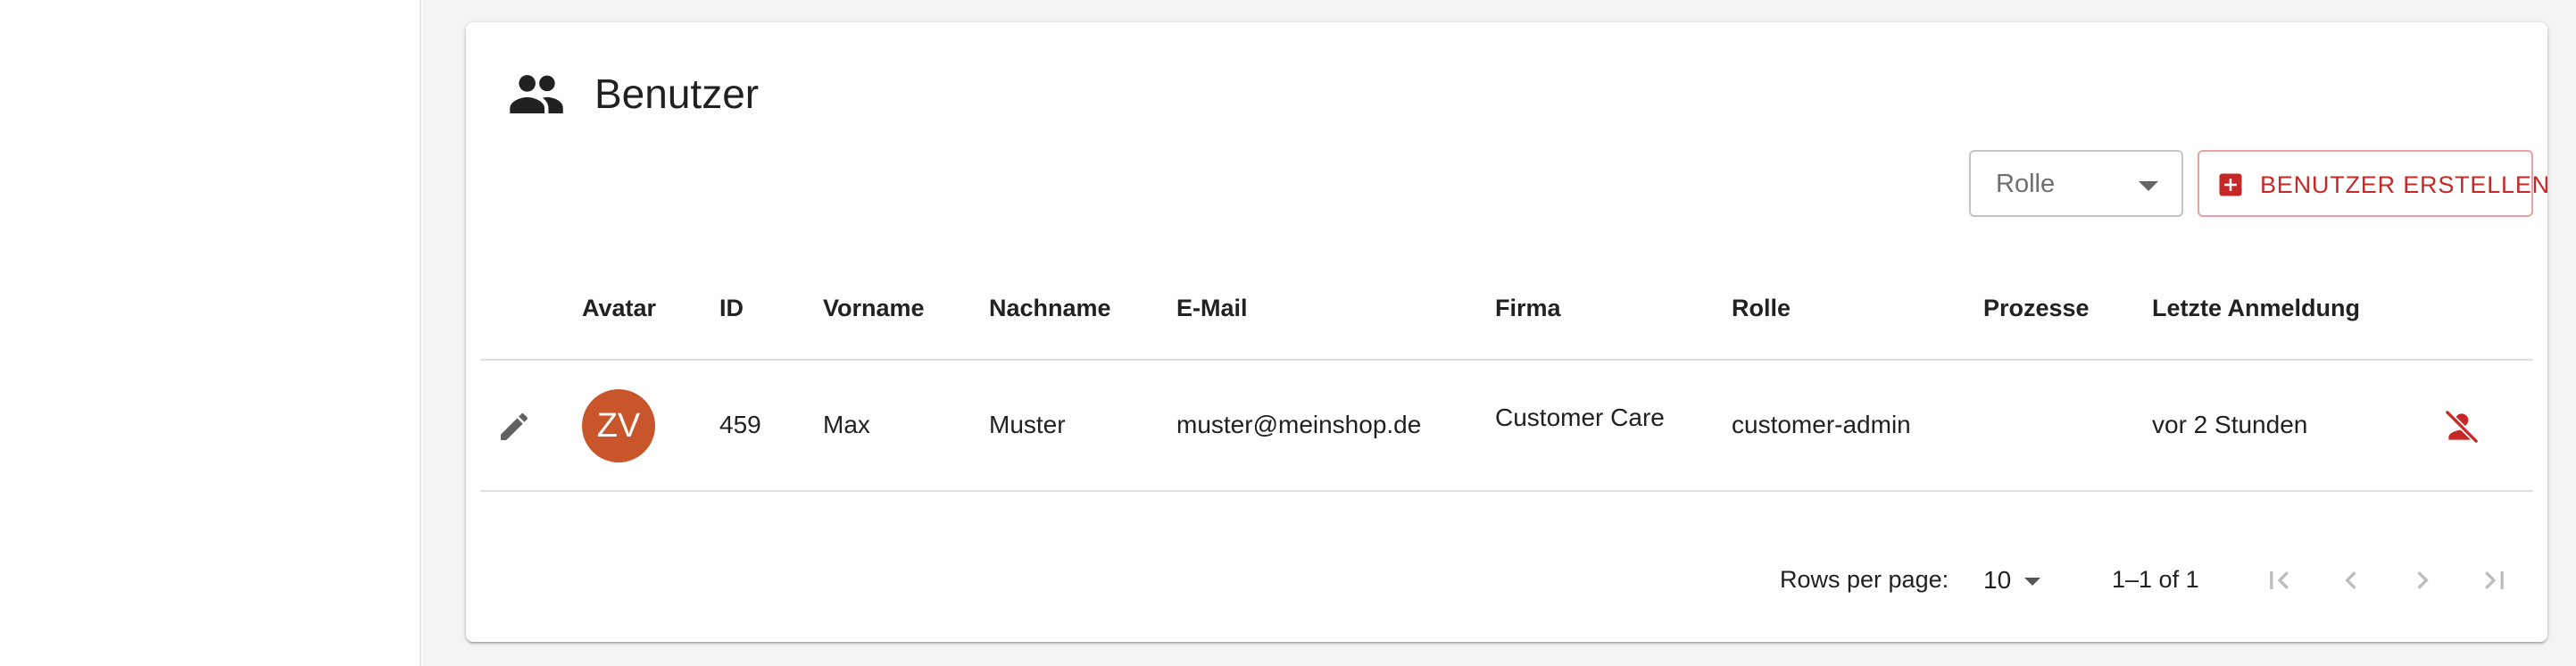 The image size is (2576, 666). I want to click on column-header-lastname: Nachname, so click(1050, 308).